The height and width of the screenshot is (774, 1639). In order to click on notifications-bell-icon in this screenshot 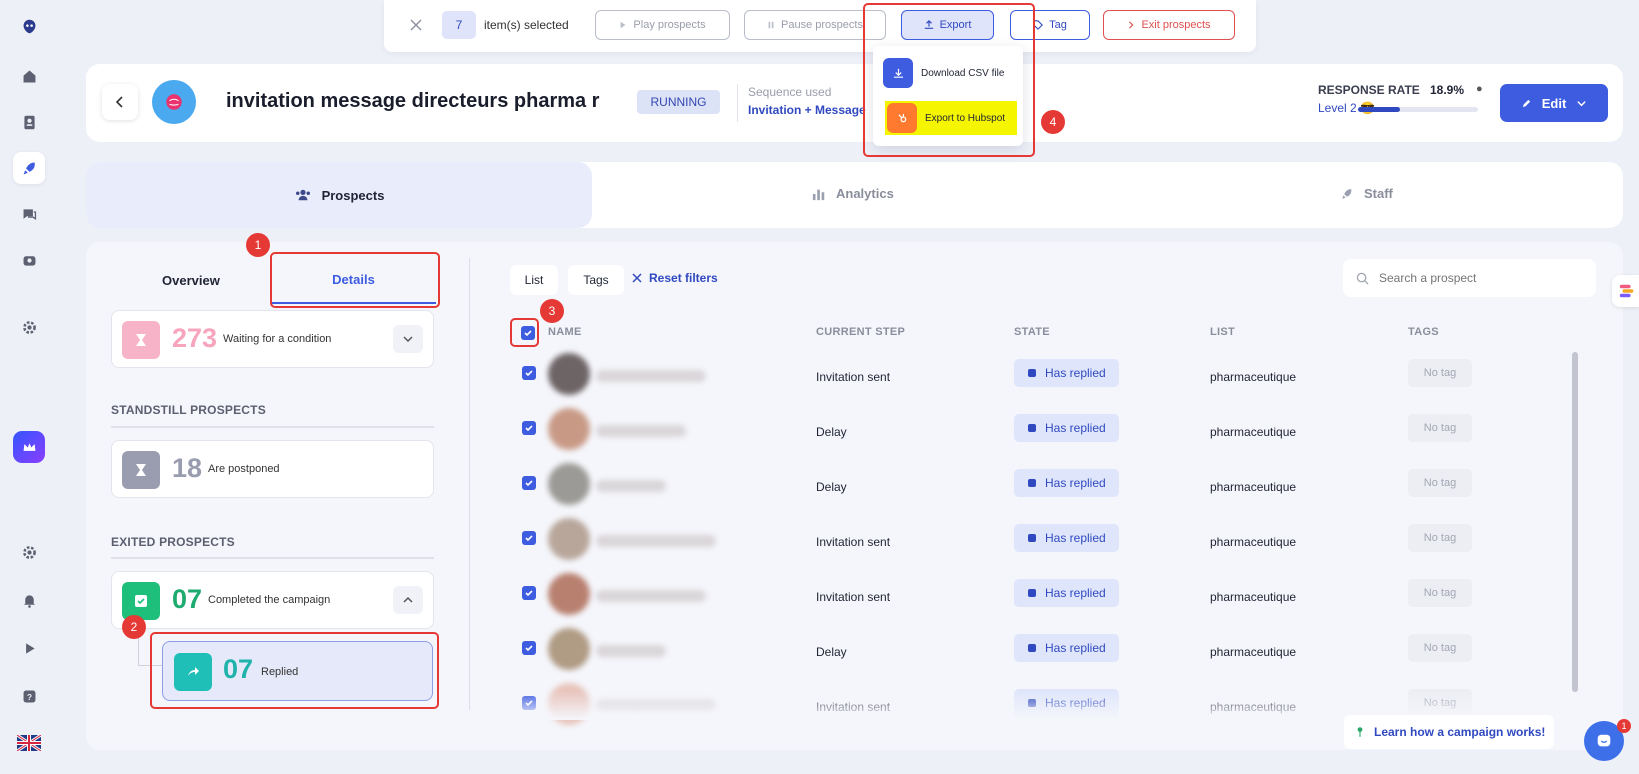, I will do `click(29, 600)`.